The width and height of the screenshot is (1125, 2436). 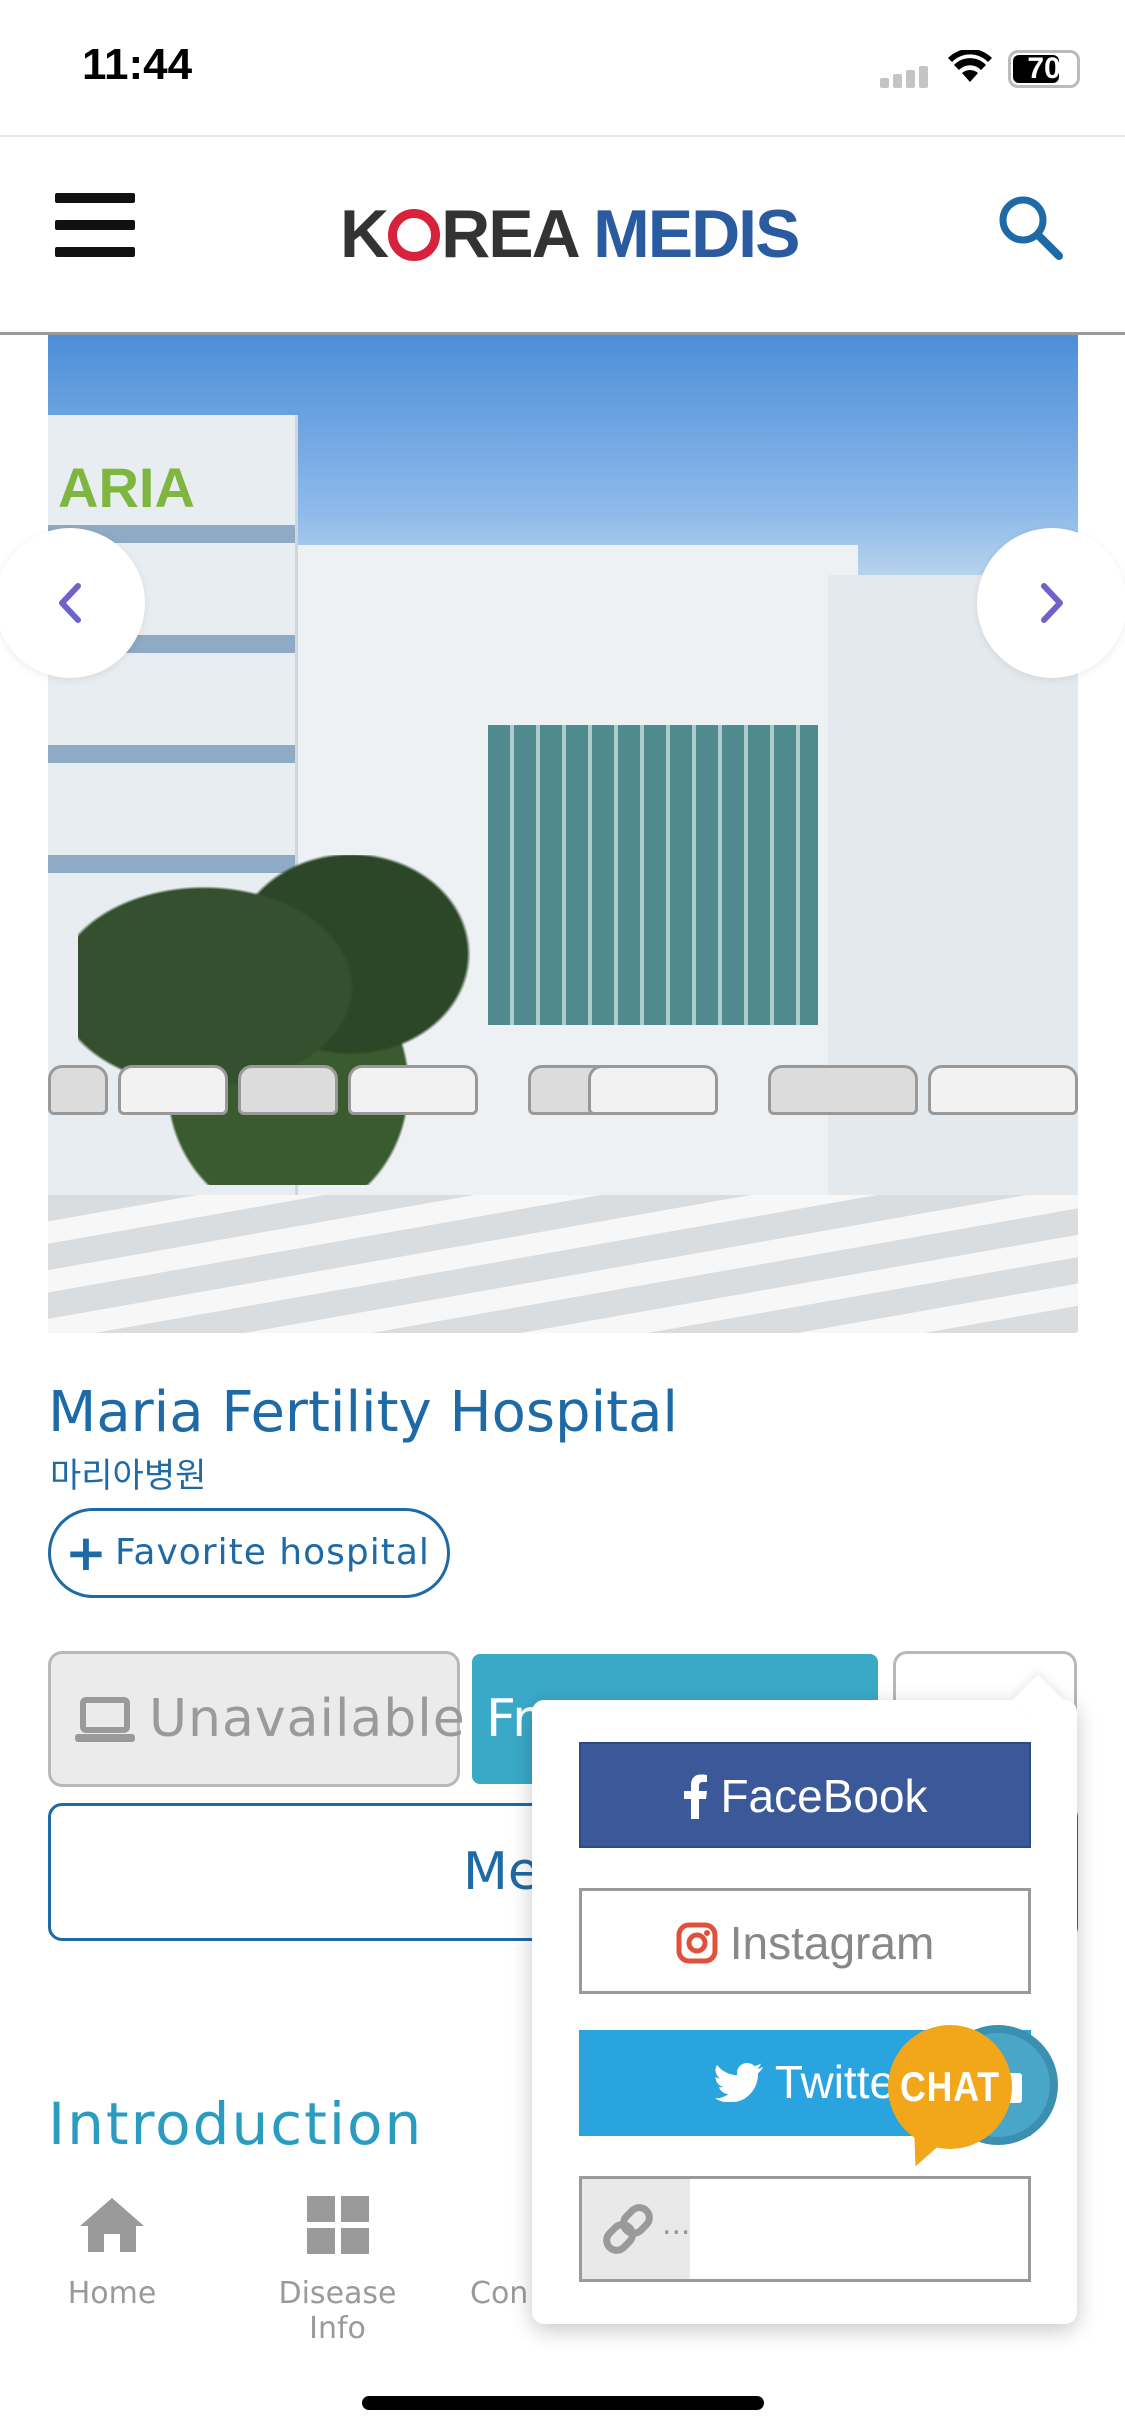 I want to click on carousel-prev-button, so click(x=72, y=603).